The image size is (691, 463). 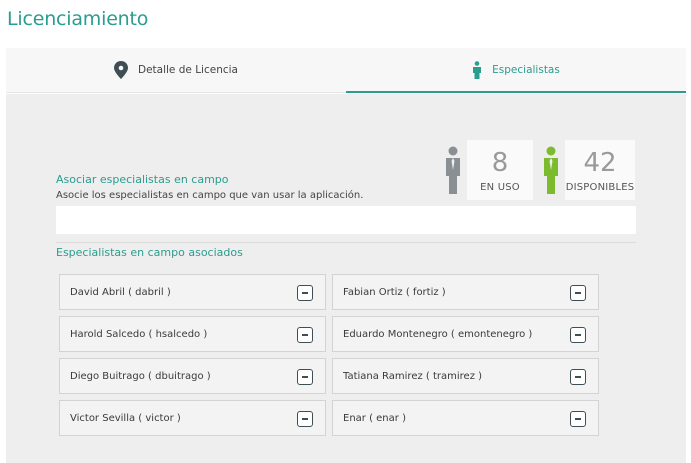 I want to click on specialist-green-icon, so click(x=551, y=170).